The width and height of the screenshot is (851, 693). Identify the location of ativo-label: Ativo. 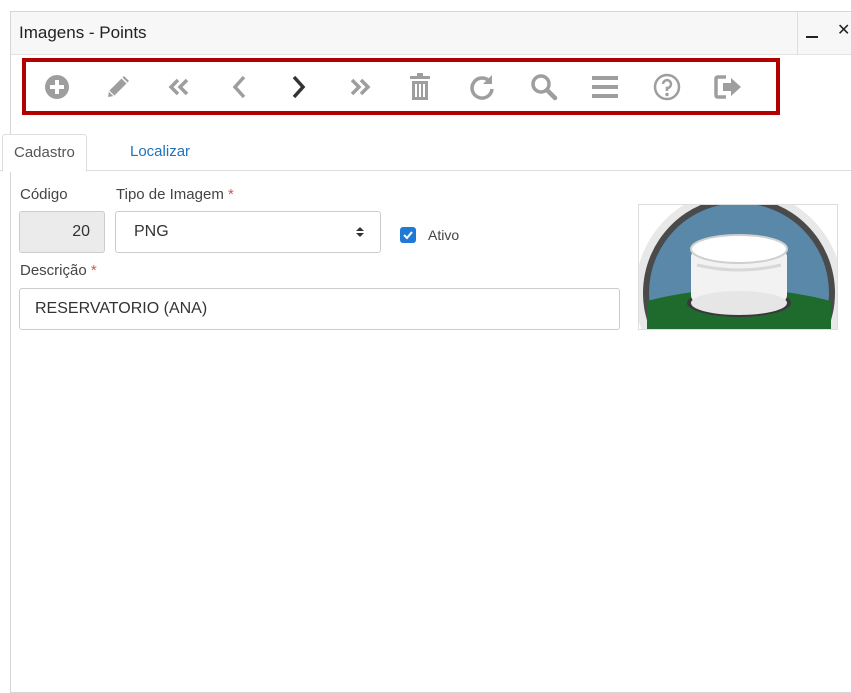
(444, 235).